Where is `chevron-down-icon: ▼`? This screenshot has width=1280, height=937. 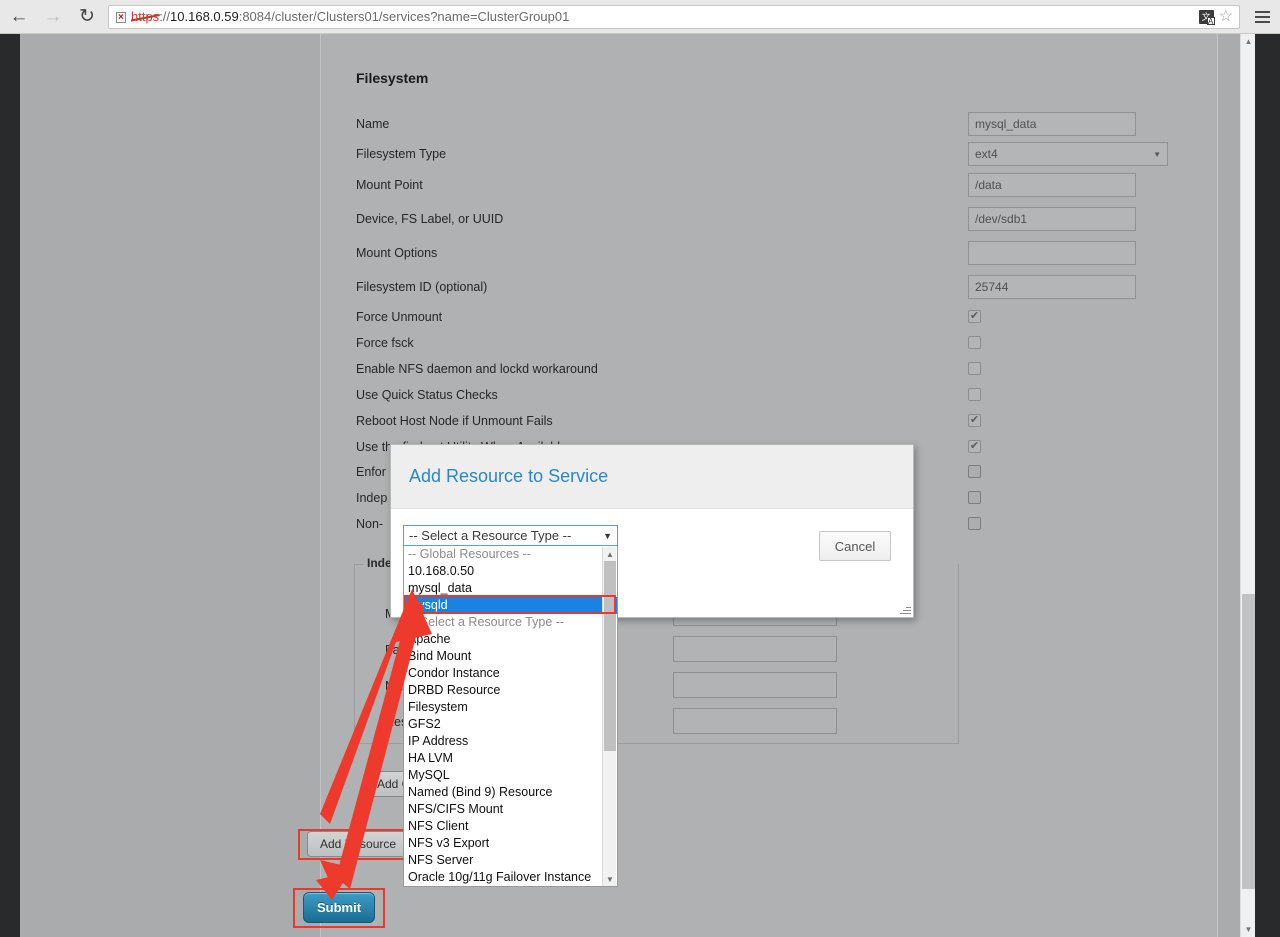
chevron-down-icon: ▼ is located at coordinates (607, 535).